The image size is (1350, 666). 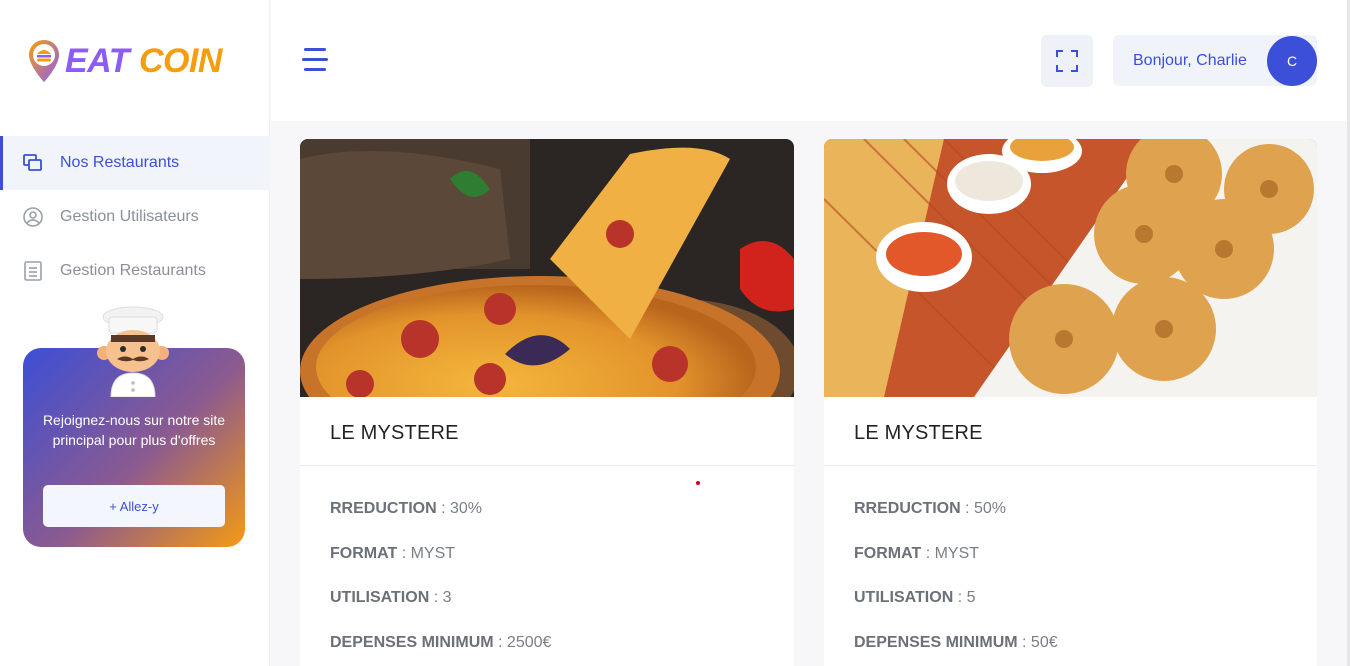 What do you see at coordinates (120, 162) in the screenshot?
I see `sidebar-item-label: Nos Restaurants` at bounding box center [120, 162].